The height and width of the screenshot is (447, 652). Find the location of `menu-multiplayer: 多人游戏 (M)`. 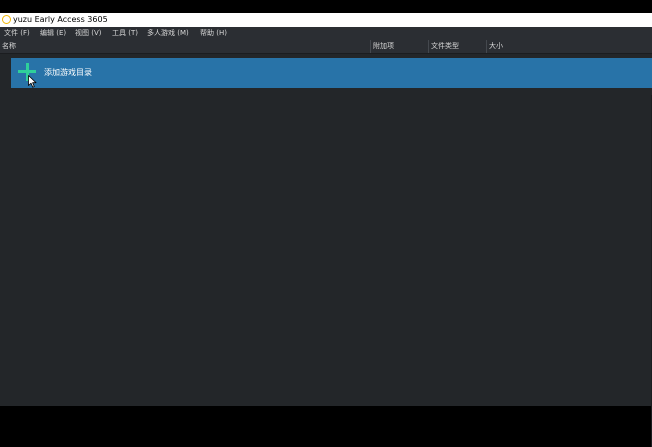

menu-multiplayer: 多人游戏 (M) is located at coordinates (168, 33).